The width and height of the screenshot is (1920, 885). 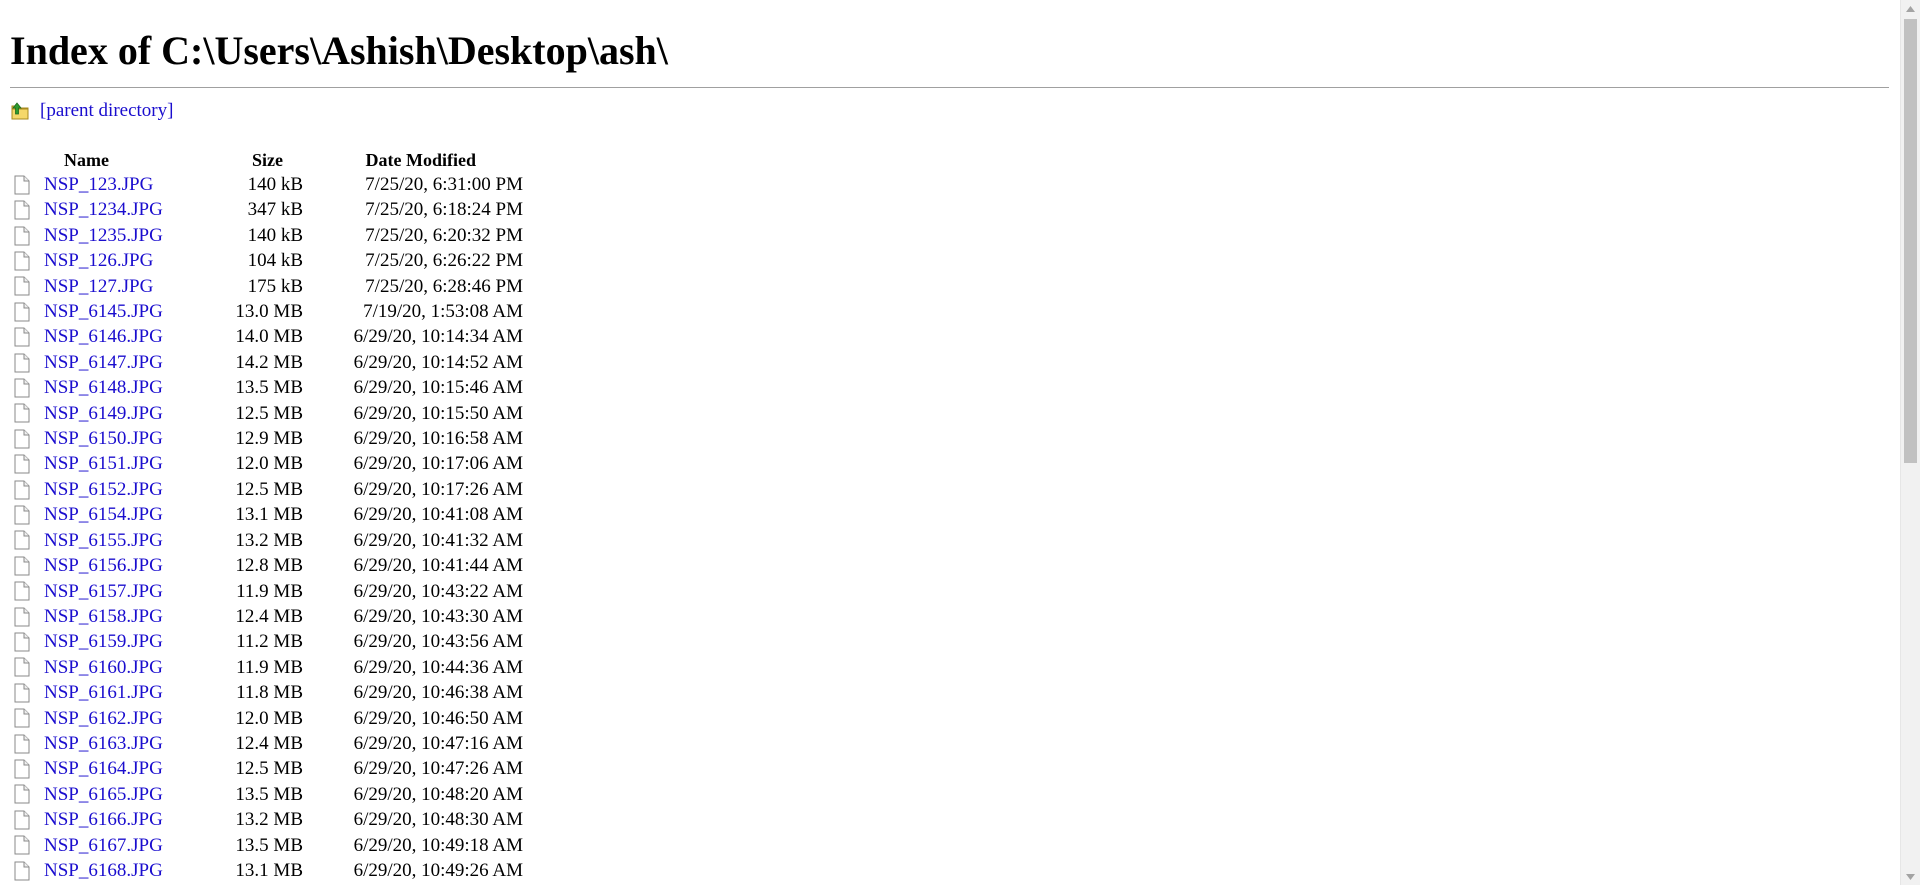 What do you see at coordinates (103, 591) in the screenshot?
I see `file-link: NSP_6157.JPG` at bounding box center [103, 591].